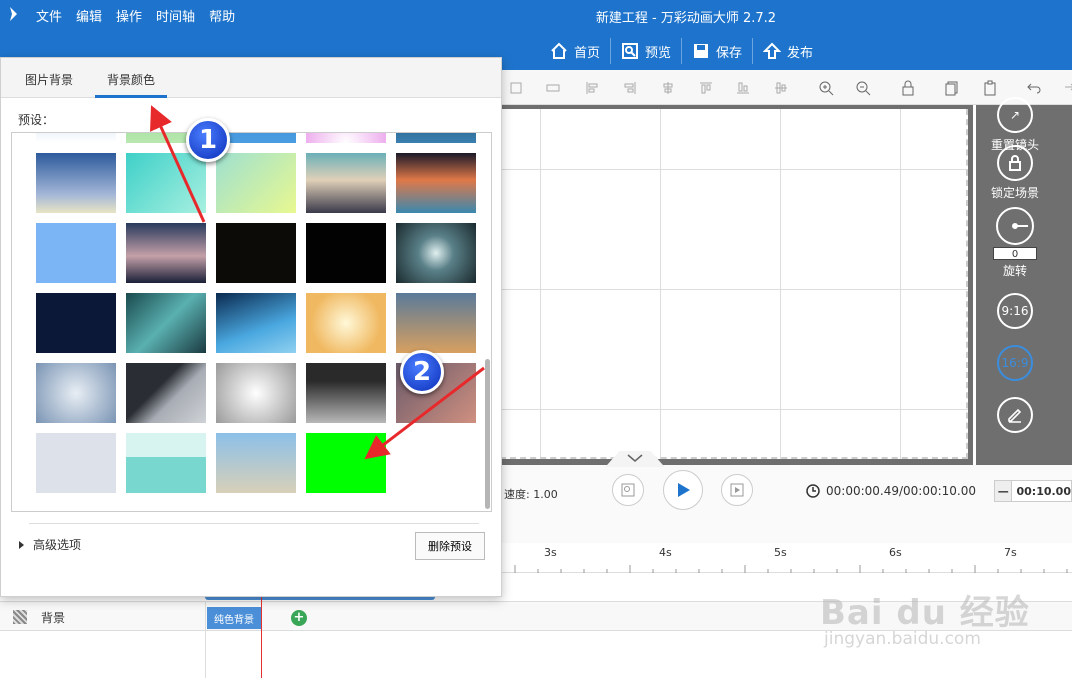 Image resolution: width=1072 pixels, height=678 pixels. I want to click on delete-preset-button: 删除预设, so click(450, 546).